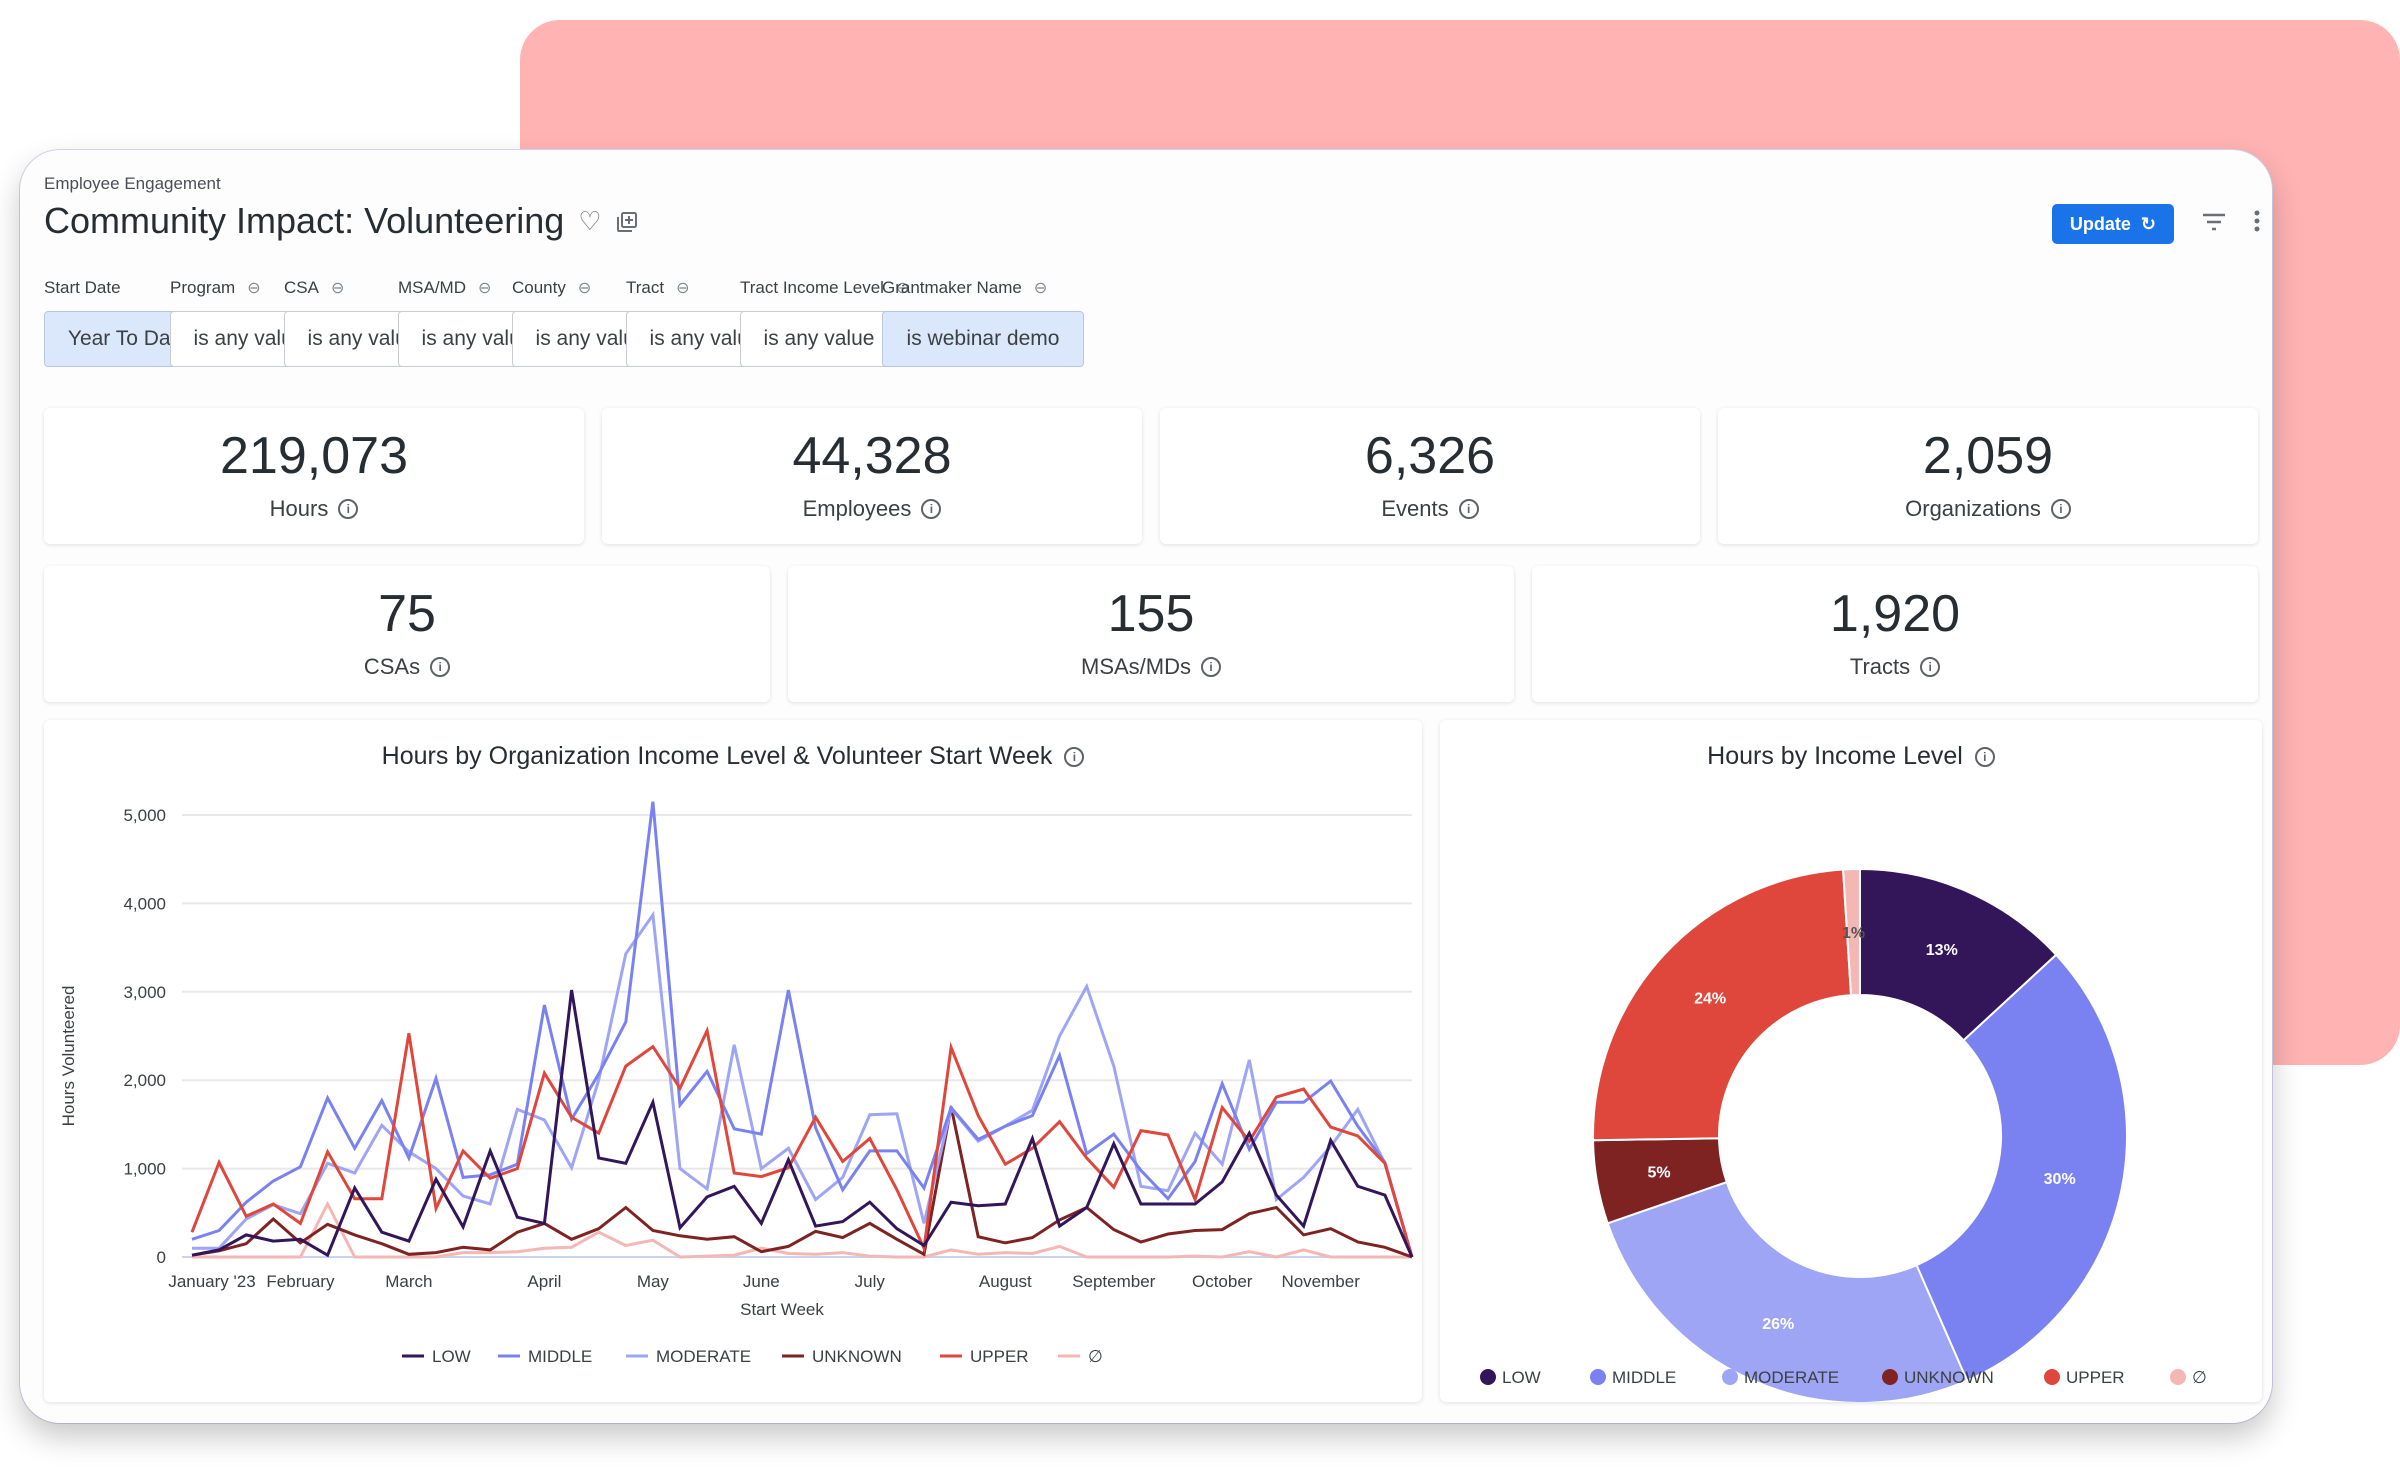 This screenshot has height=1468, width=2400. Describe the element at coordinates (819, 339) in the screenshot. I see `filter-value-button: is any value` at that location.